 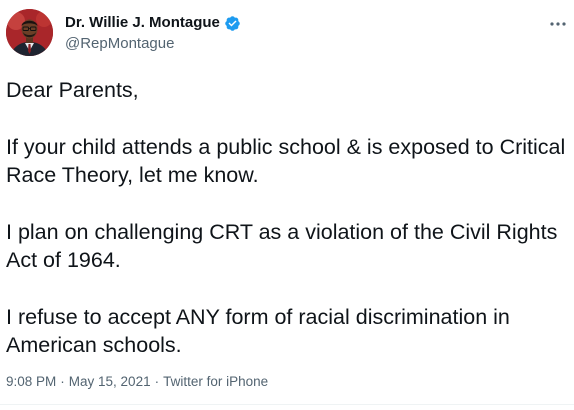 What do you see at coordinates (232, 23) in the screenshot?
I see `verified-badge-icon` at bounding box center [232, 23].